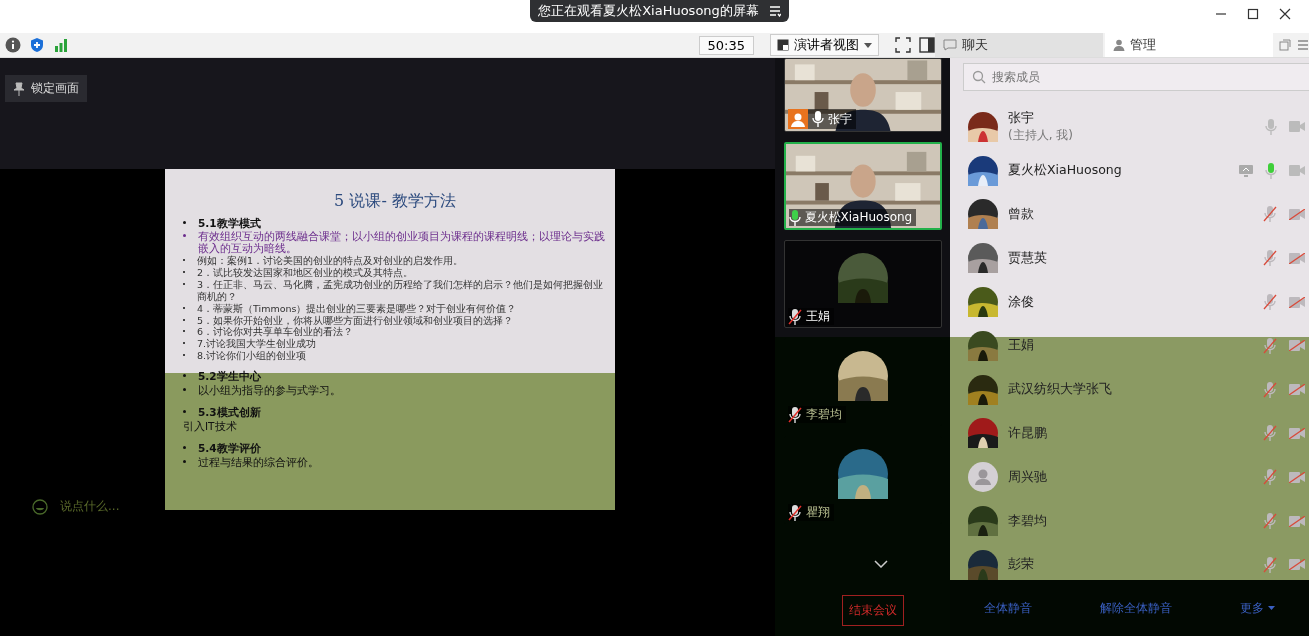  I want to click on member-name: 王娟, so click(1021, 346).